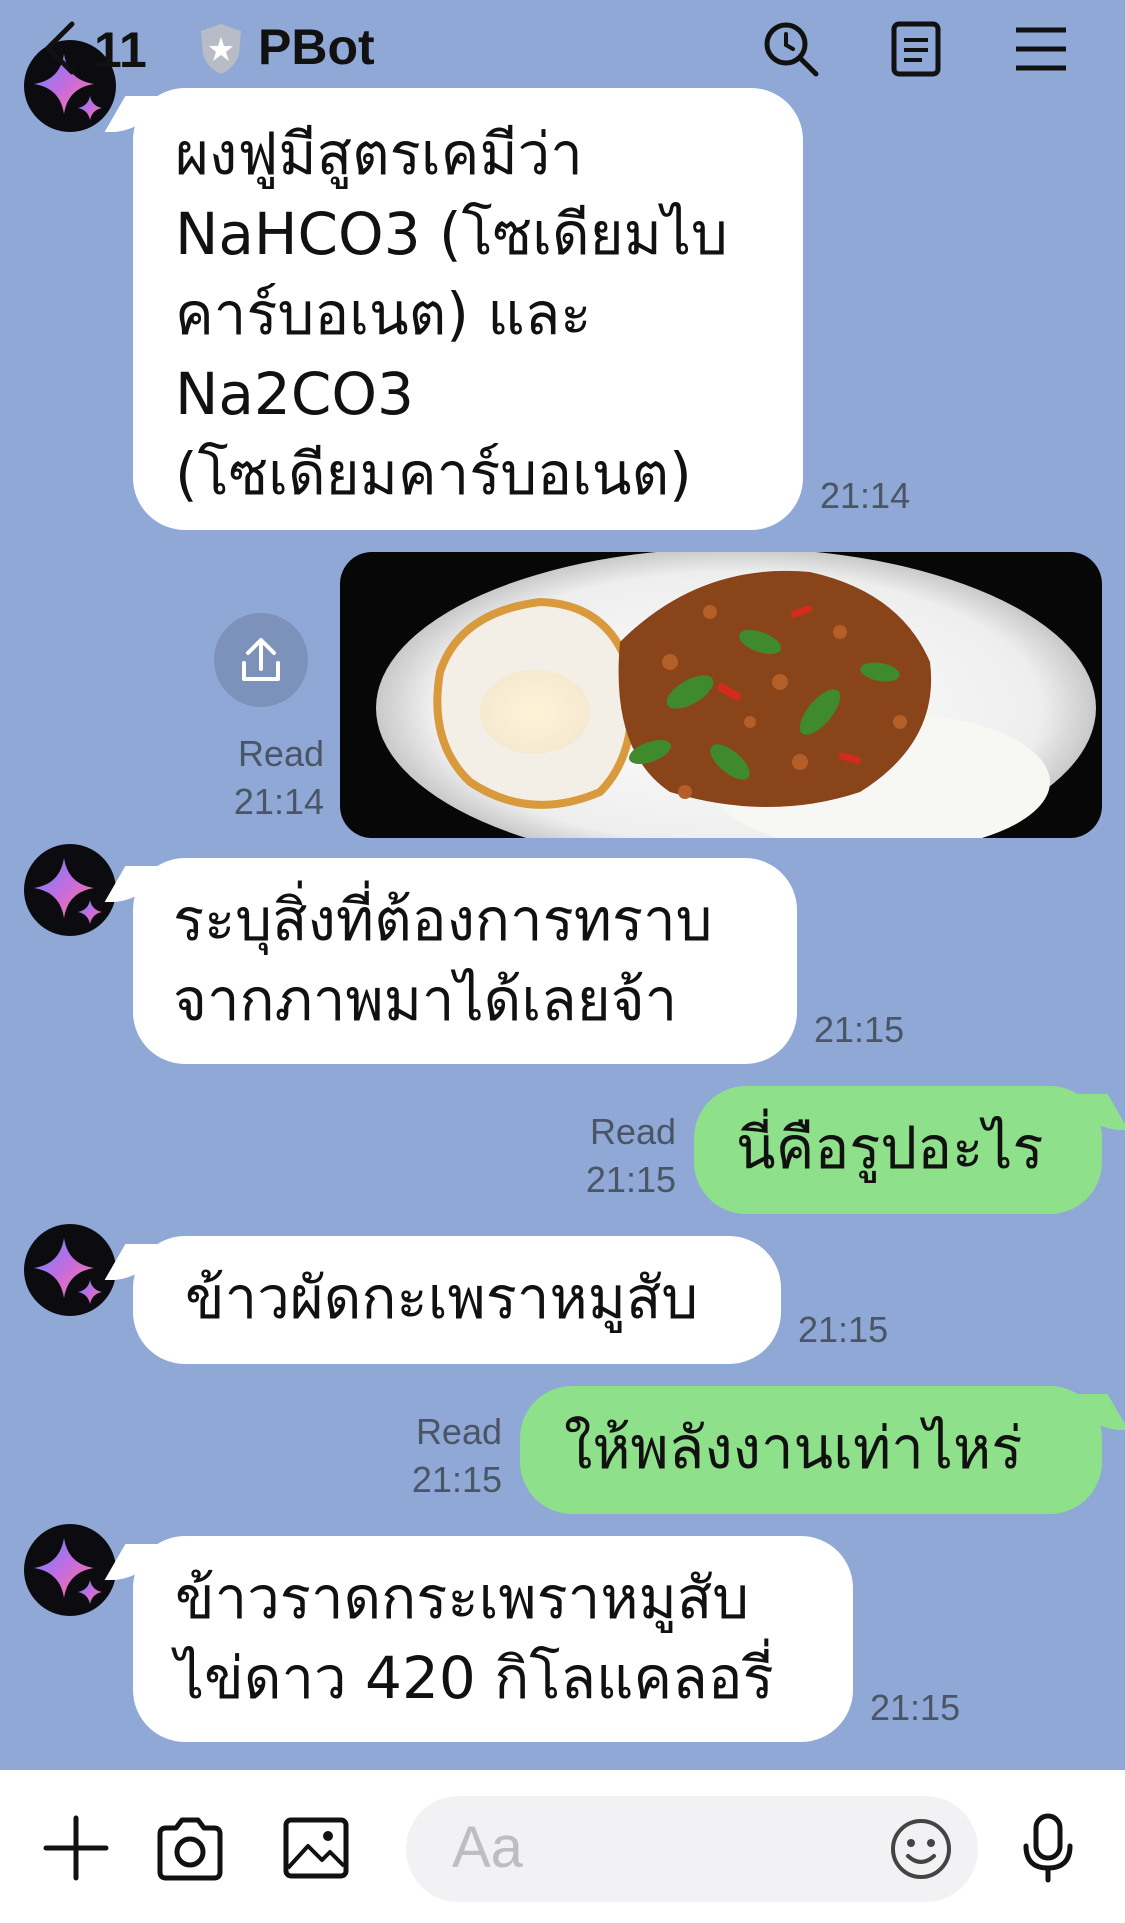  Describe the element at coordinates (921, 1849) in the screenshot. I see `emoji-icon` at that location.